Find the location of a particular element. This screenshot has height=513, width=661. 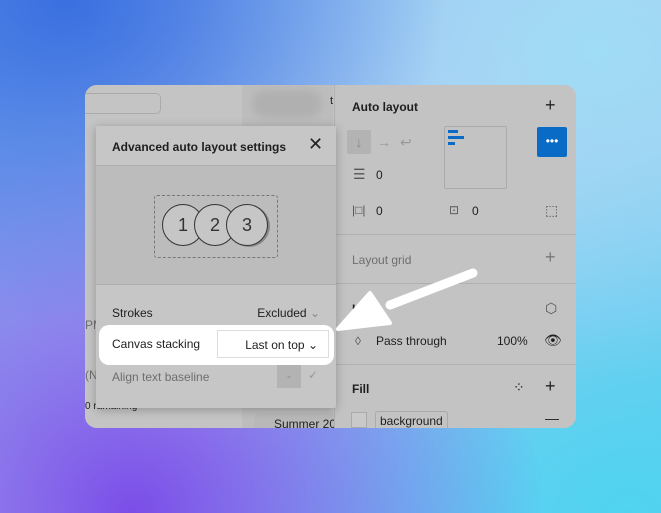

remove-icon: — is located at coordinates (552, 418).